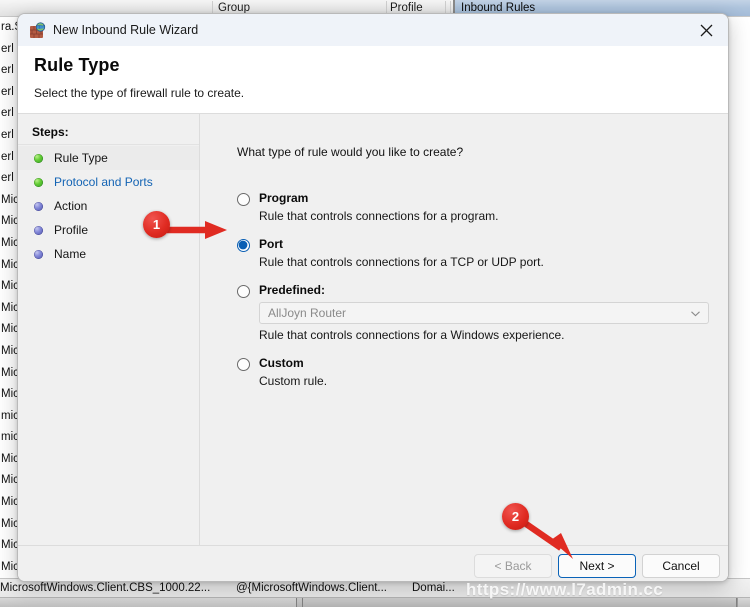 The height and width of the screenshot is (607, 750). I want to click on chevron-down-icon, so click(695, 313).